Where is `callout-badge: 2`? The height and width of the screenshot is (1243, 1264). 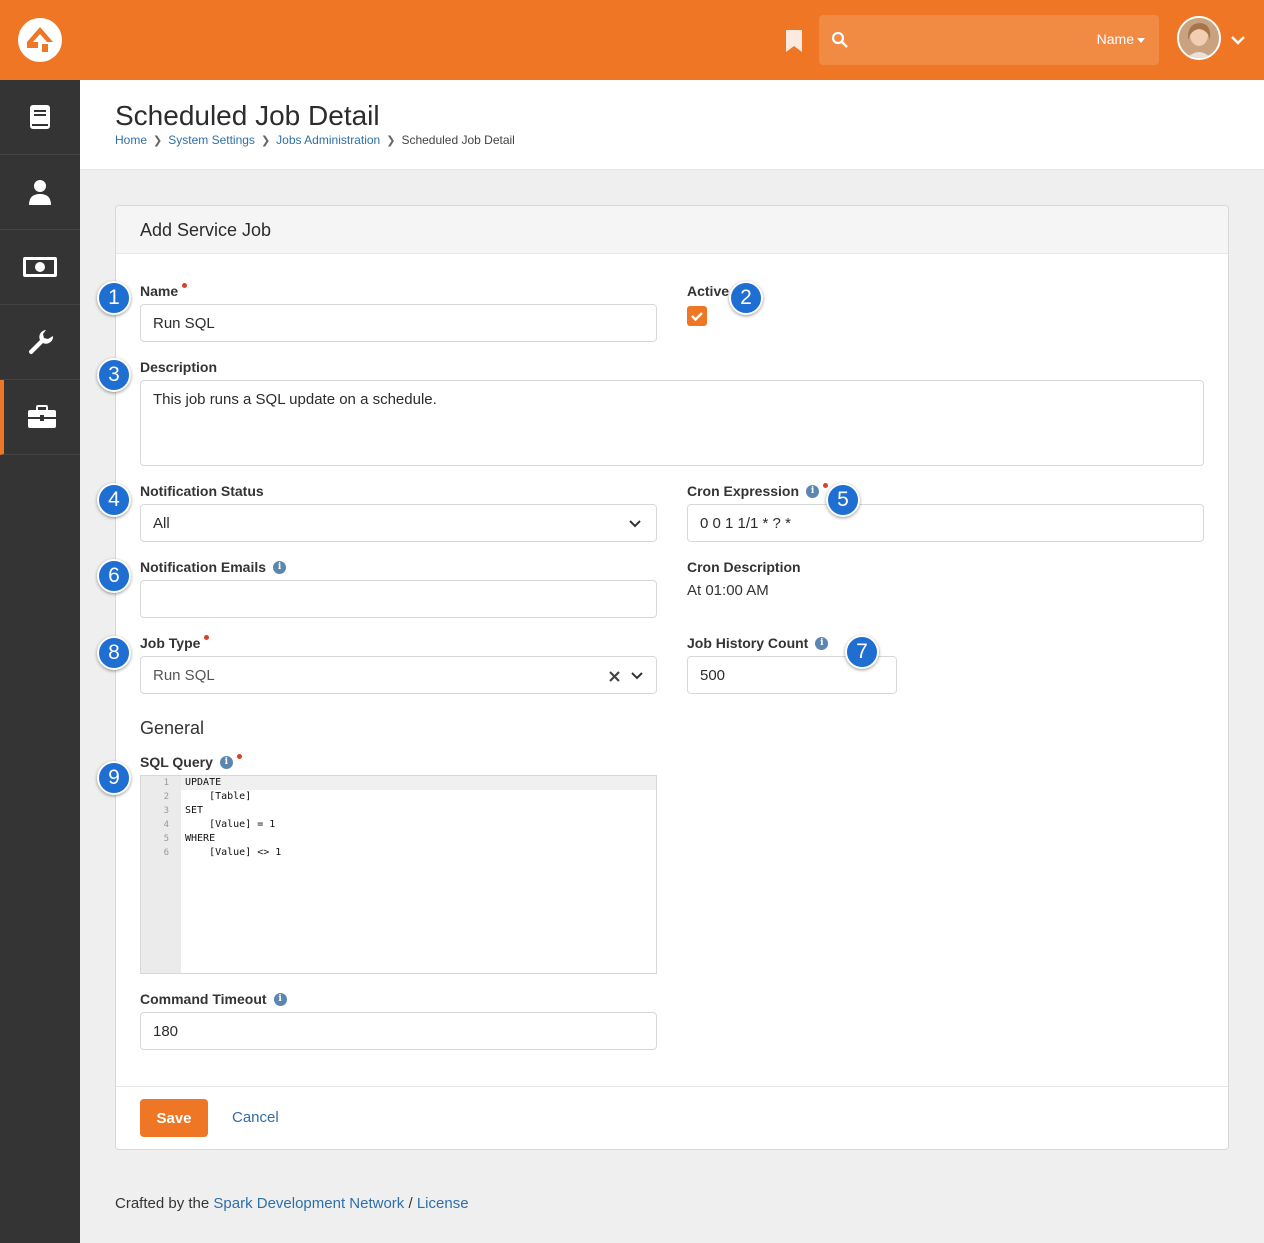 callout-badge: 2 is located at coordinates (746, 298).